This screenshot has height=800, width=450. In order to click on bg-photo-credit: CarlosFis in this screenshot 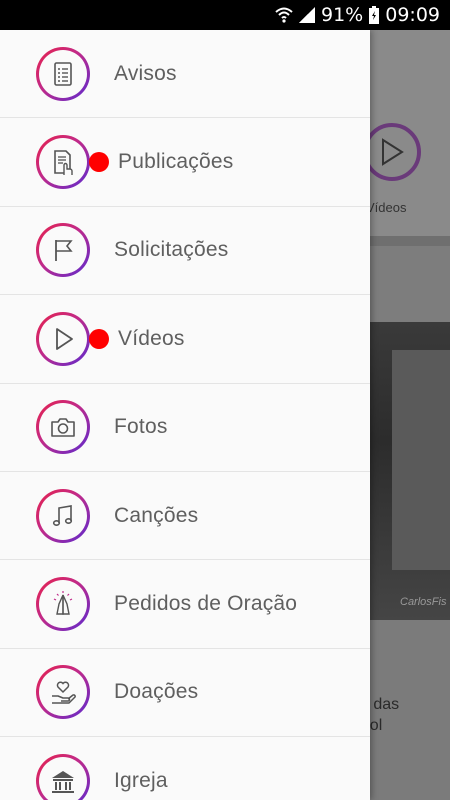, I will do `click(423, 602)`.